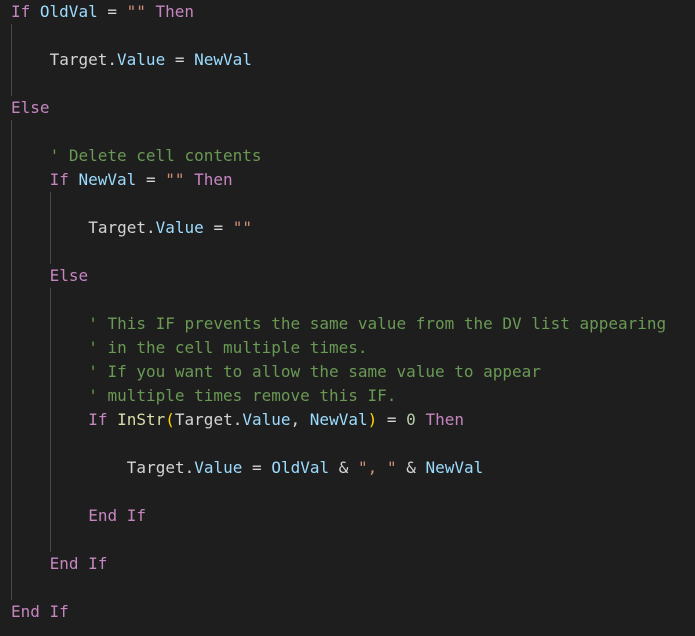  What do you see at coordinates (242, 395) in the screenshot?
I see `code-token-com: ' multiple times remove this IF.` at bounding box center [242, 395].